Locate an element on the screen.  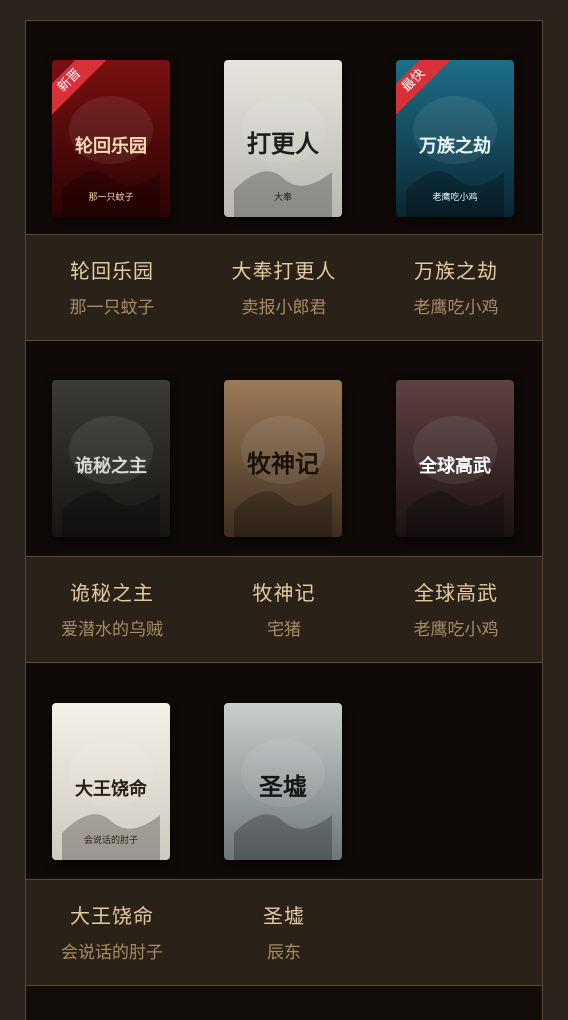
book-cover: 圣墟 is located at coordinates (283, 781).